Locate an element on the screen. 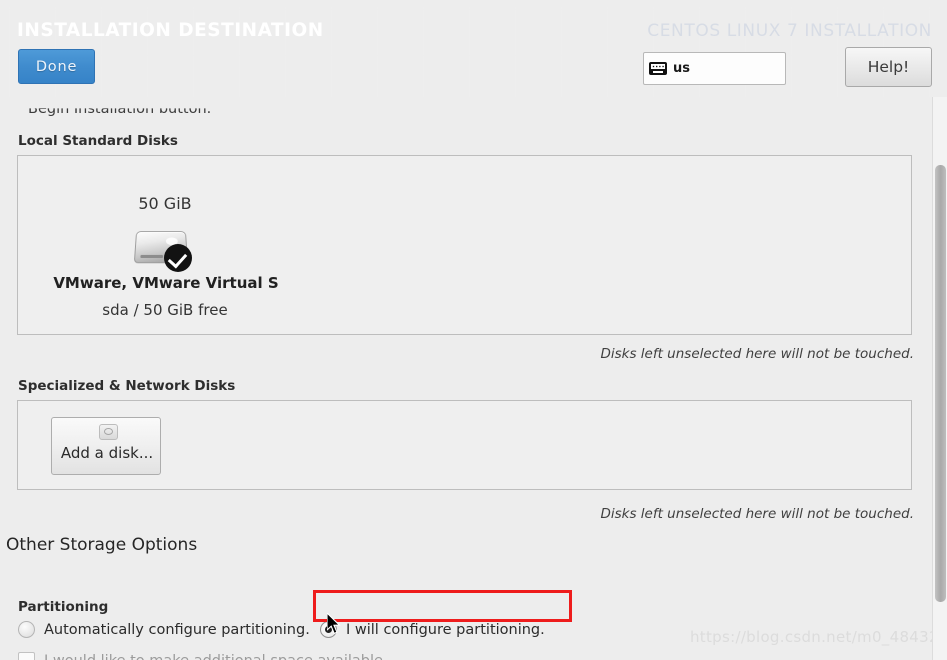 The height and width of the screenshot is (660, 947). local-standard-disks-label: Local Standard Disks is located at coordinates (98, 141).